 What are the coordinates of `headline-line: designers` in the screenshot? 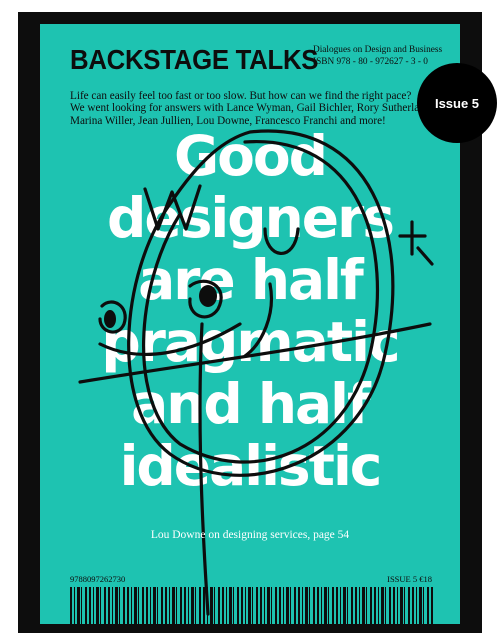 It's located at (251, 218).